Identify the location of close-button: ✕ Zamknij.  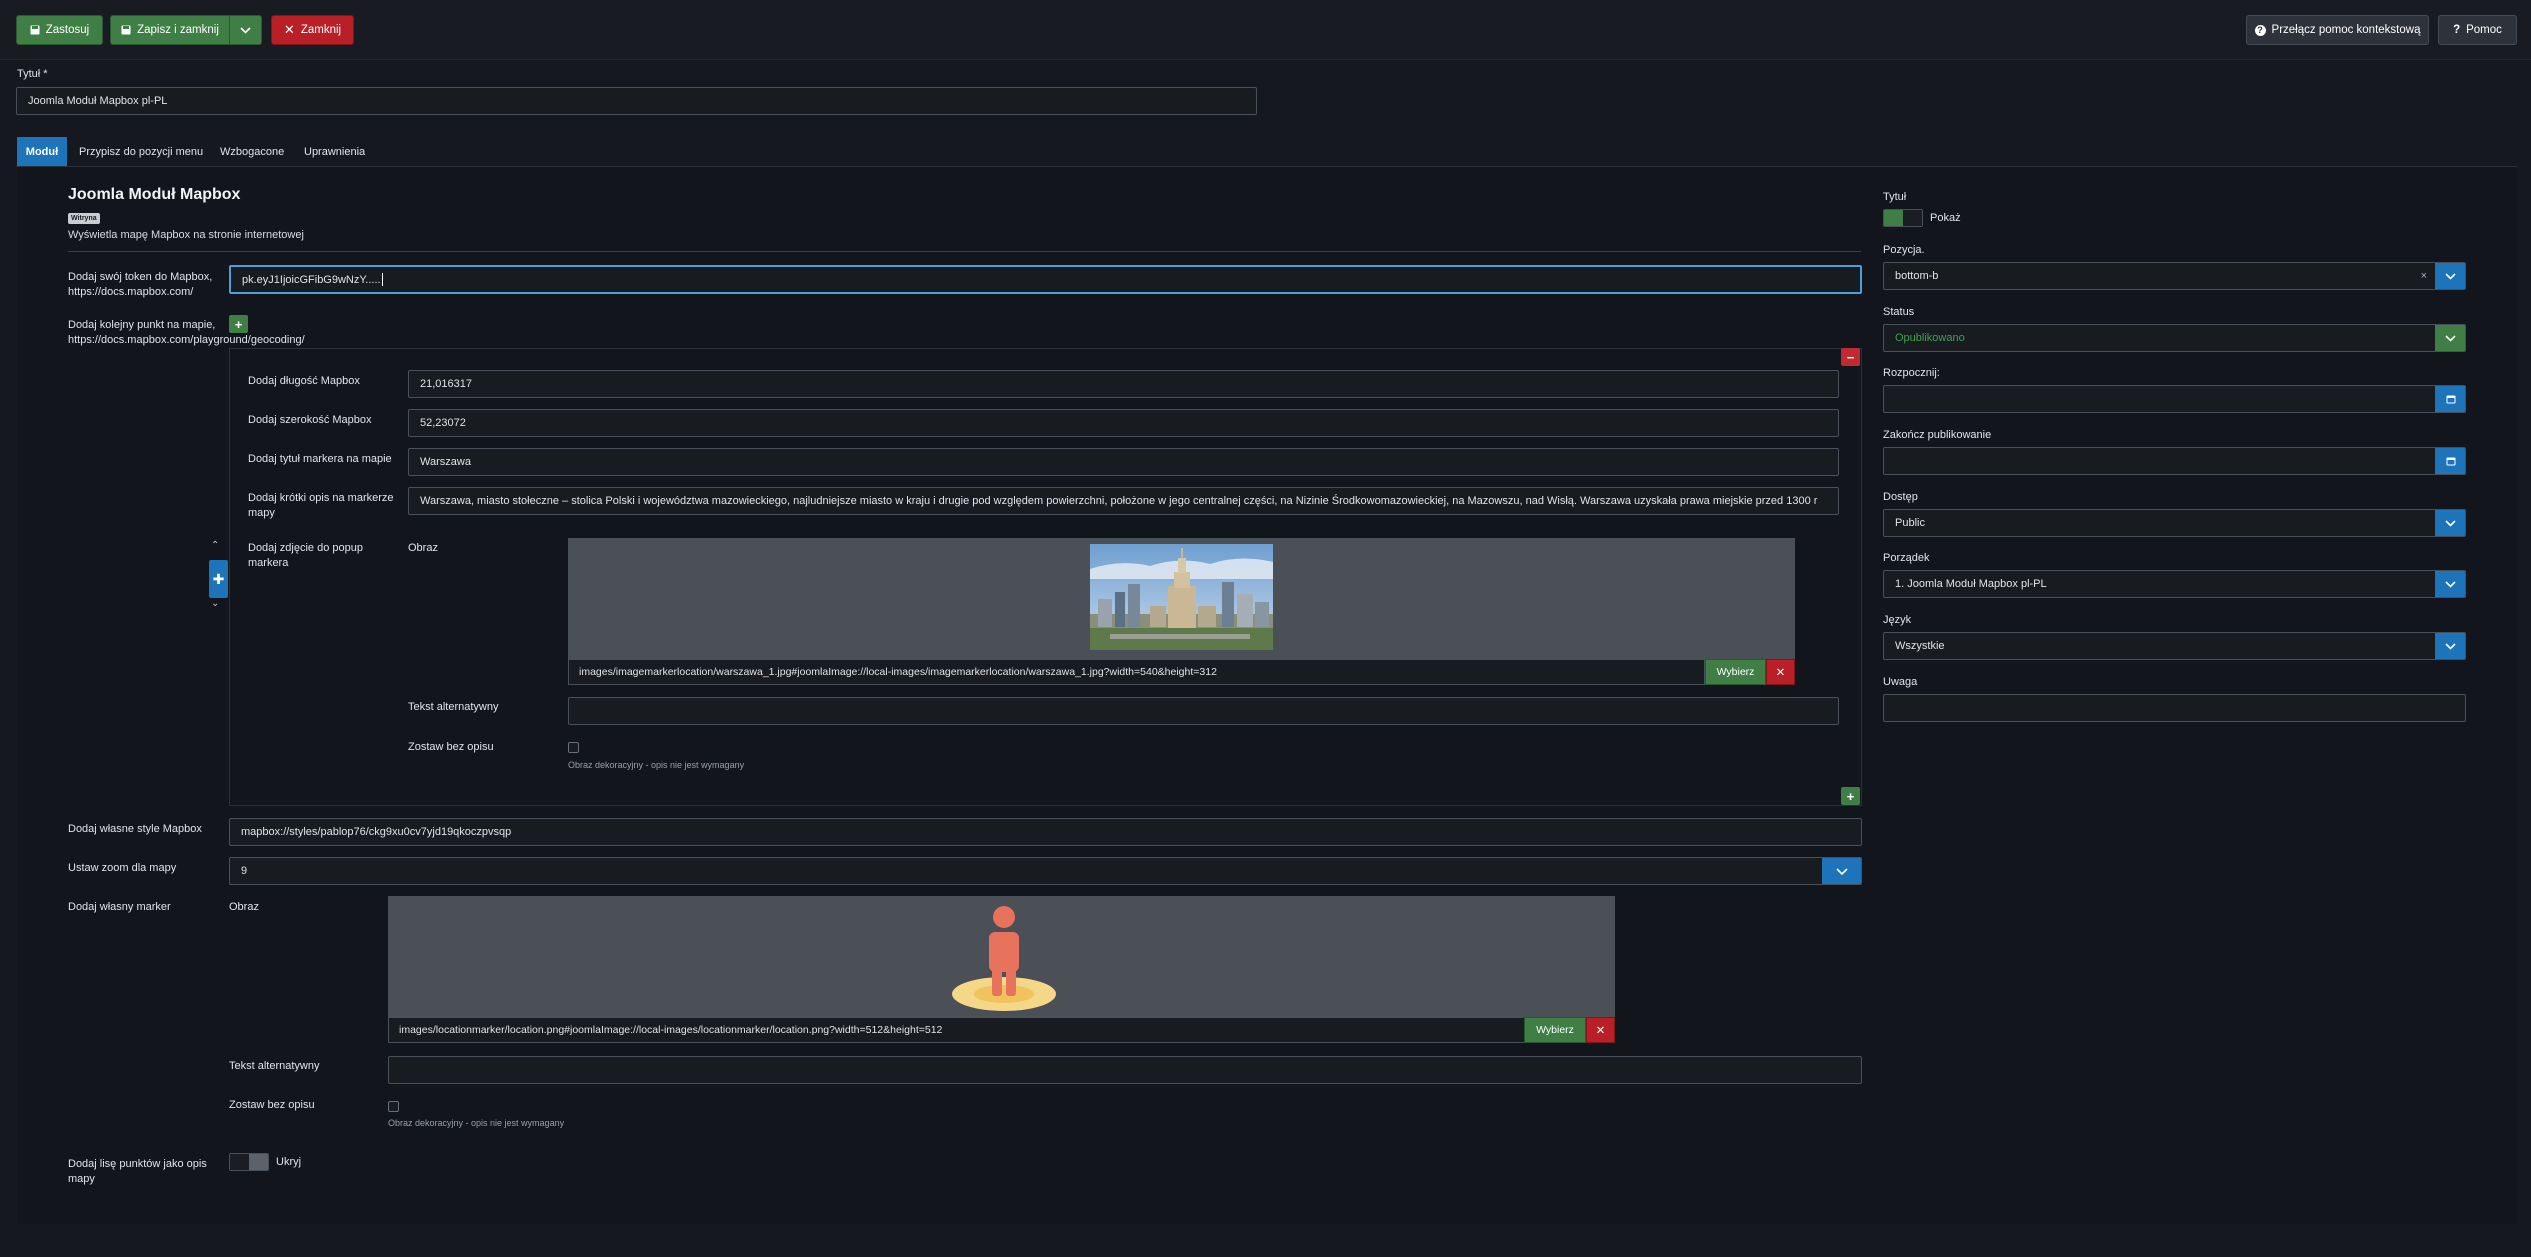
(312, 30).